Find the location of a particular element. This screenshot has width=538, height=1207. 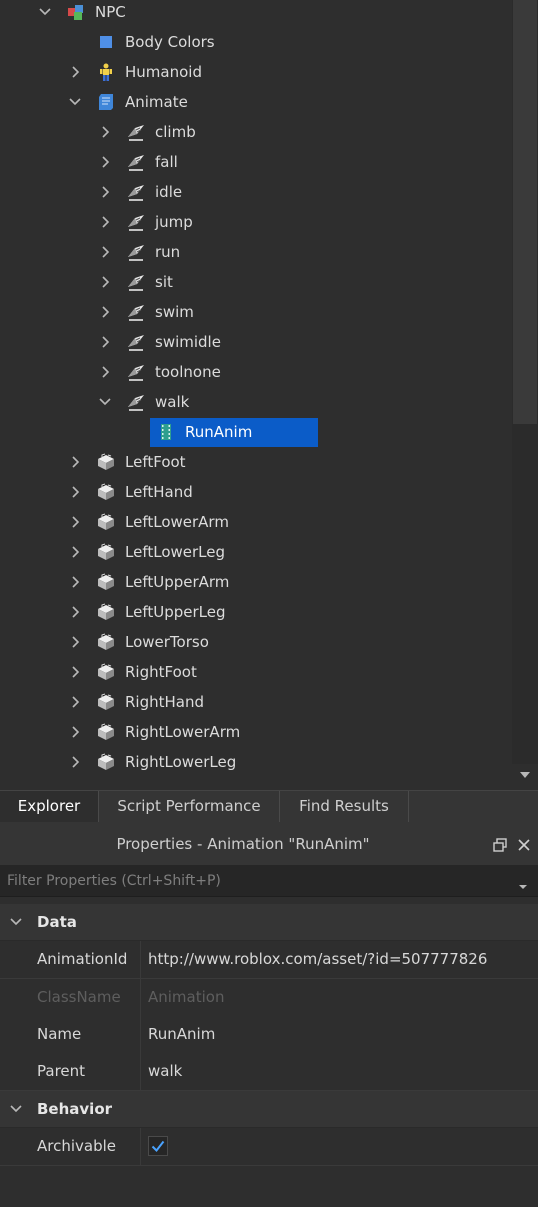

close-icon is located at coordinates (524, 845).